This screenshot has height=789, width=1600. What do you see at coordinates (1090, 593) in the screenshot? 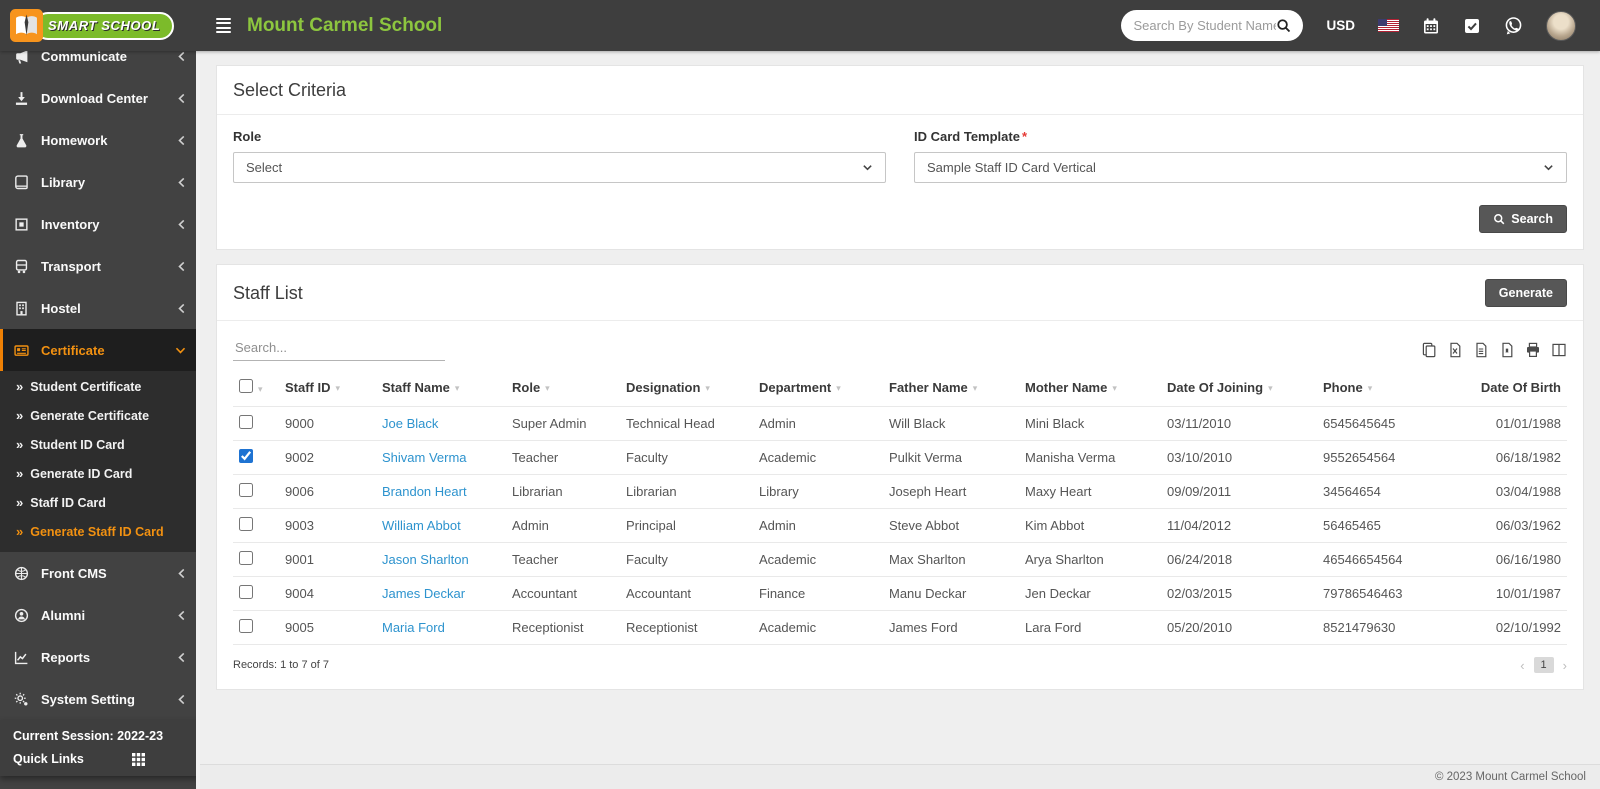
I see `cell-mother-name: Jen Deckar` at bounding box center [1090, 593].